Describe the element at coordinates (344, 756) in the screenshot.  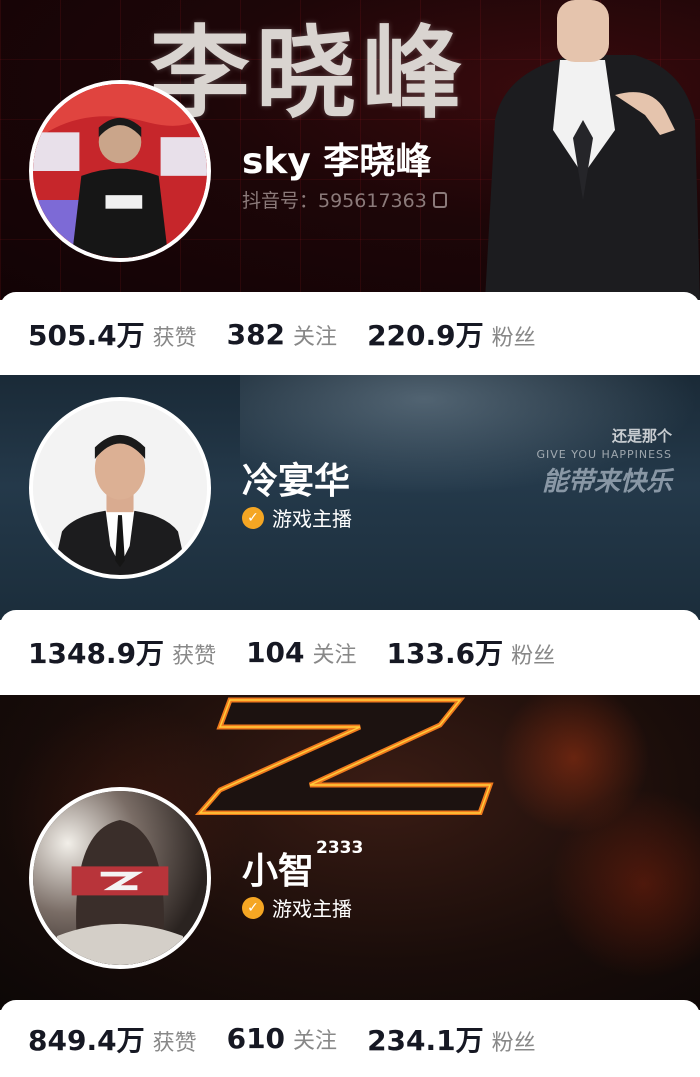
I see `flaming-z-logo` at that location.